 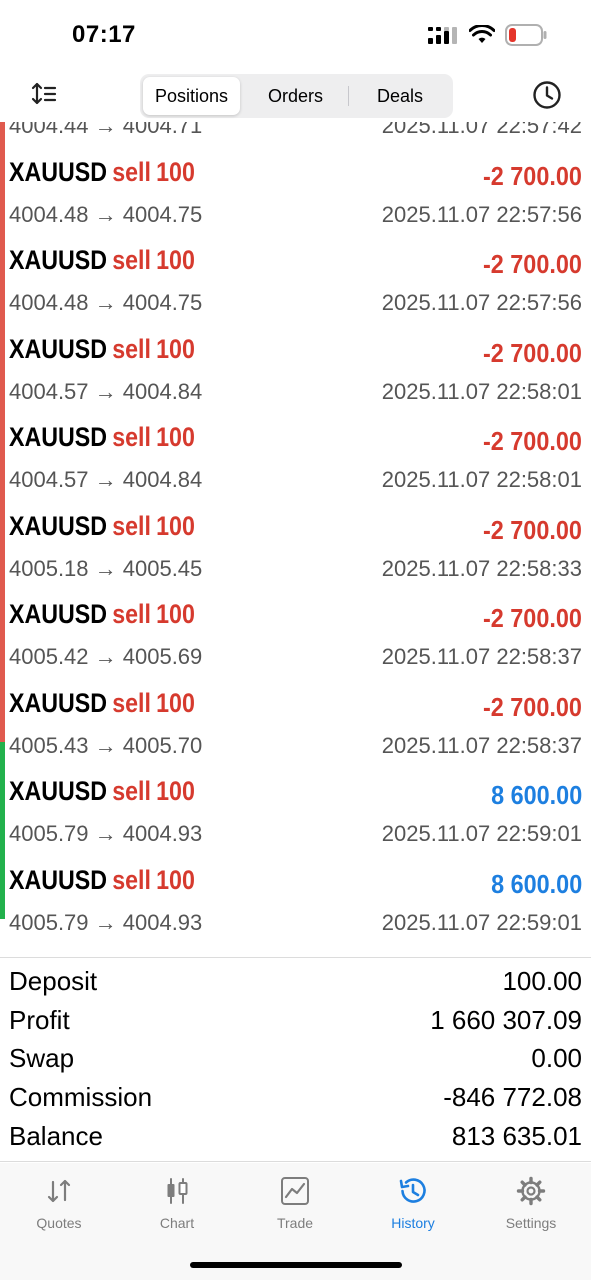 I want to click on sort-button, so click(x=44, y=94).